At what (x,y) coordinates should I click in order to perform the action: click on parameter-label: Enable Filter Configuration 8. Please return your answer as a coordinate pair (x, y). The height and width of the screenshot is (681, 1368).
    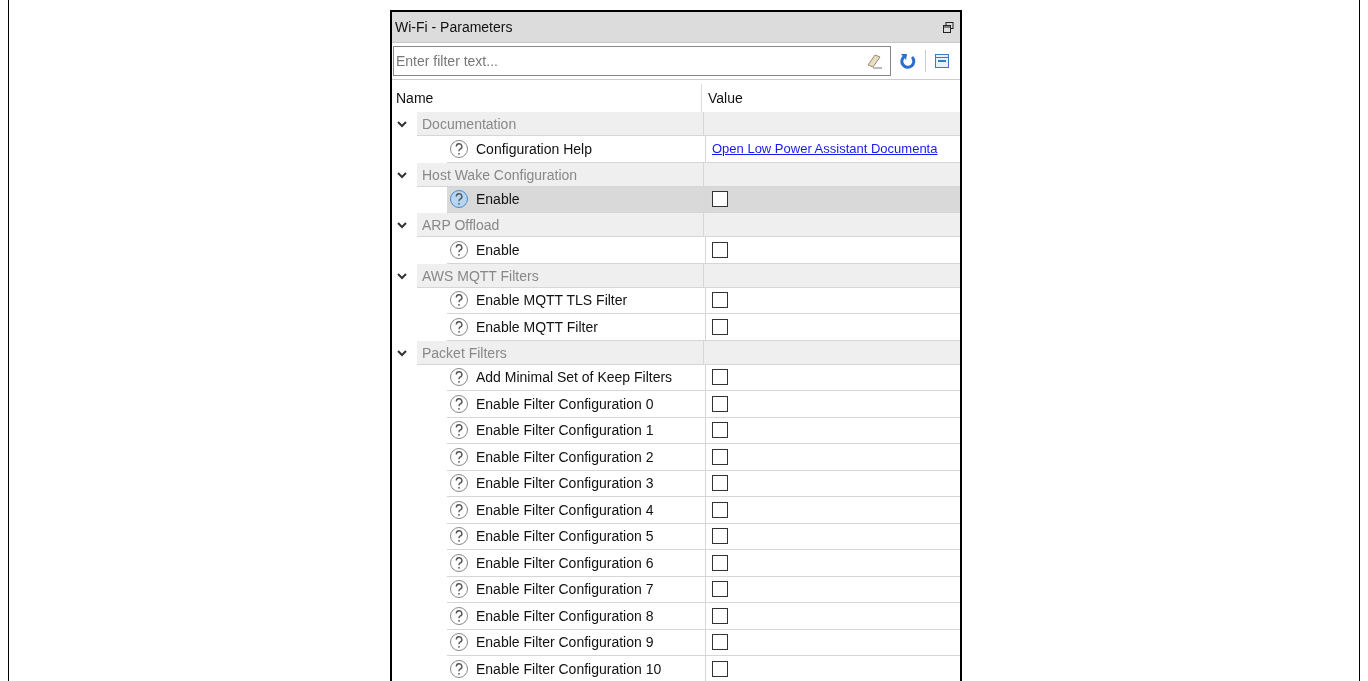
    Looking at the image, I should click on (565, 615).